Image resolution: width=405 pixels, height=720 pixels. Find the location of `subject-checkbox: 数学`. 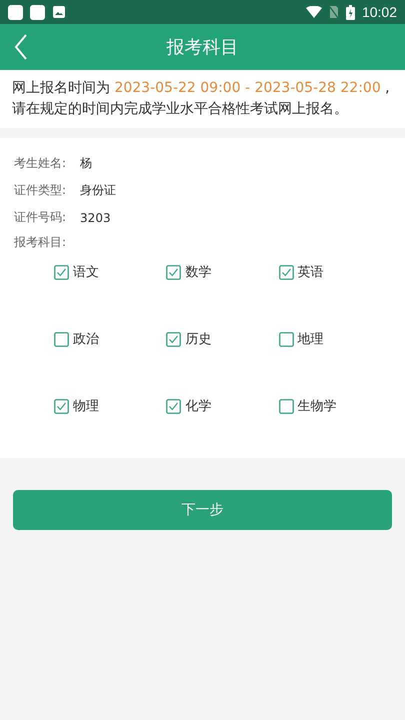

subject-checkbox: 数学 is located at coordinates (189, 272).